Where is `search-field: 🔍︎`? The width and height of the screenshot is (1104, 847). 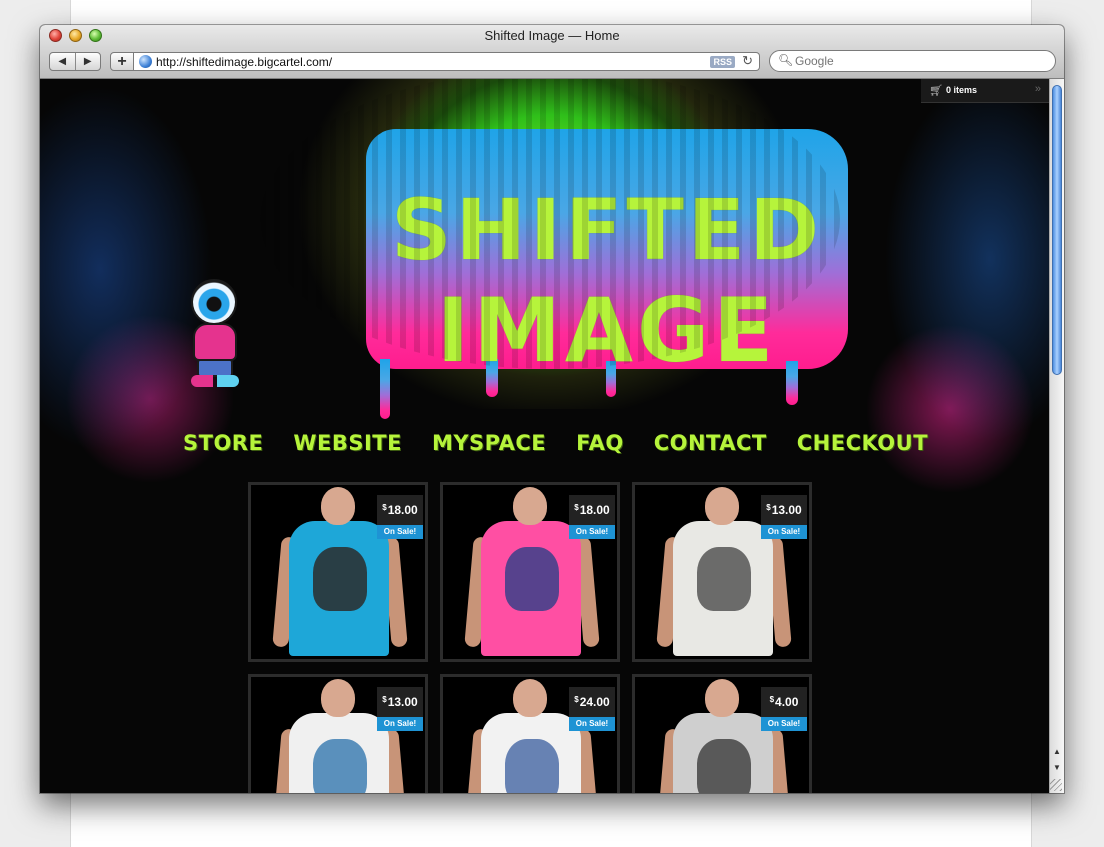
search-field: 🔍︎ is located at coordinates (912, 61).